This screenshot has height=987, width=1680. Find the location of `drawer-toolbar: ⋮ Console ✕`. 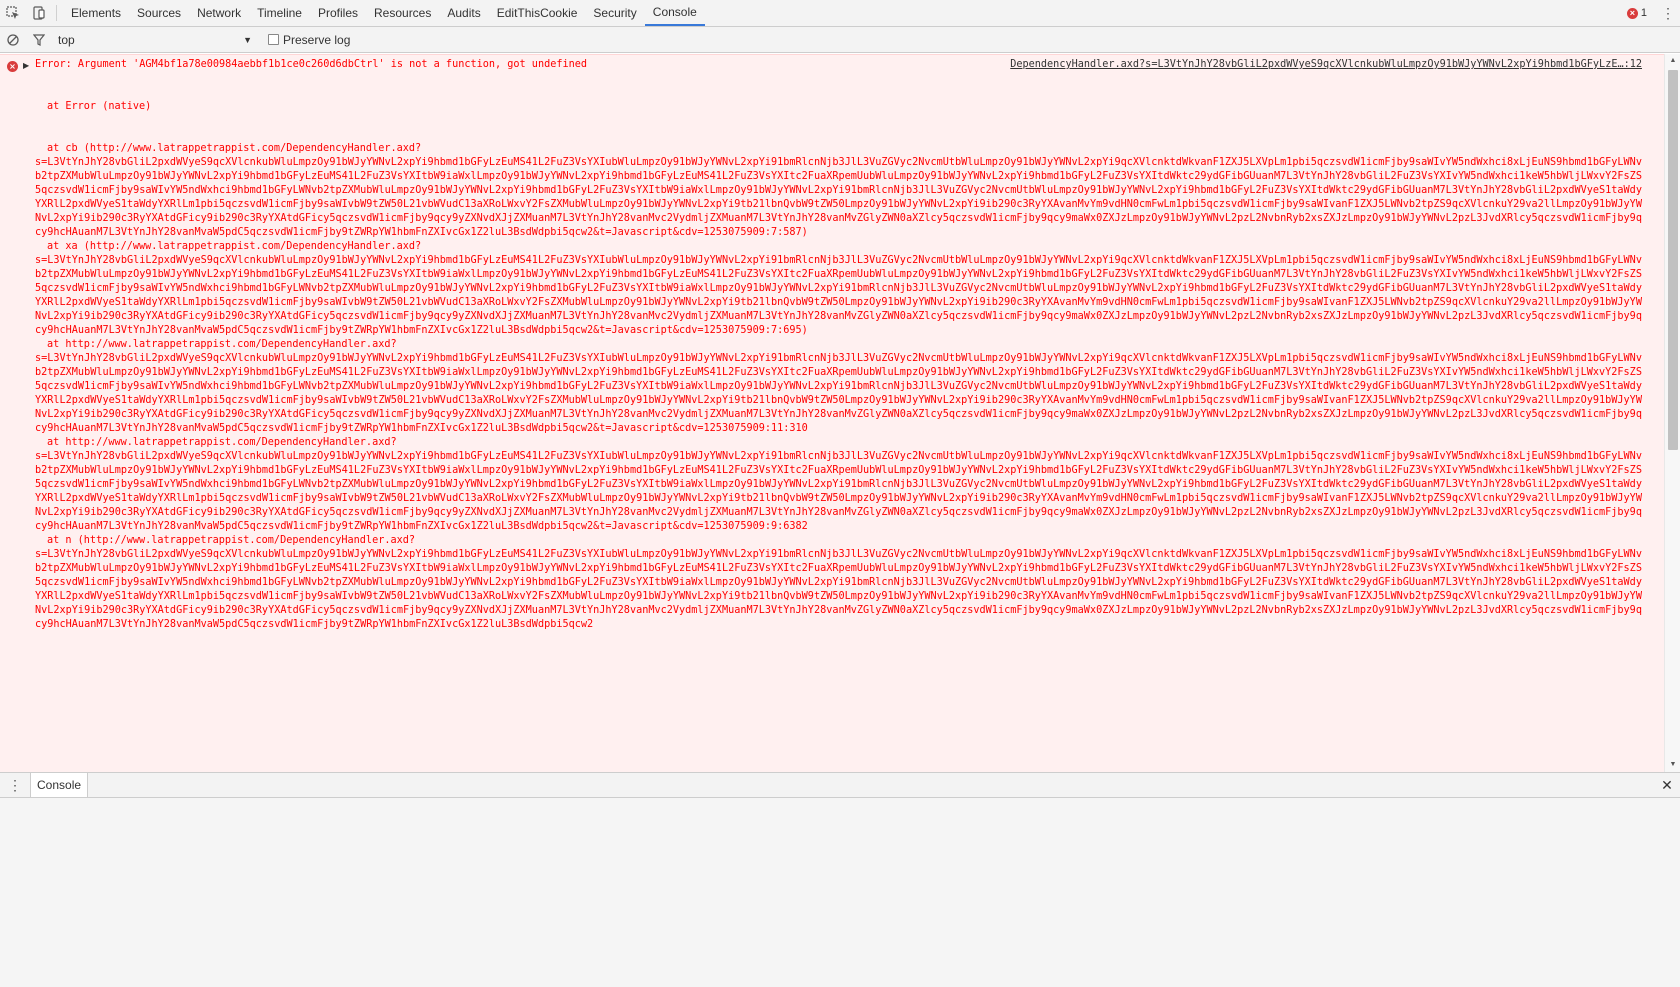

drawer-toolbar: ⋮ Console ✕ is located at coordinates (840, 785).